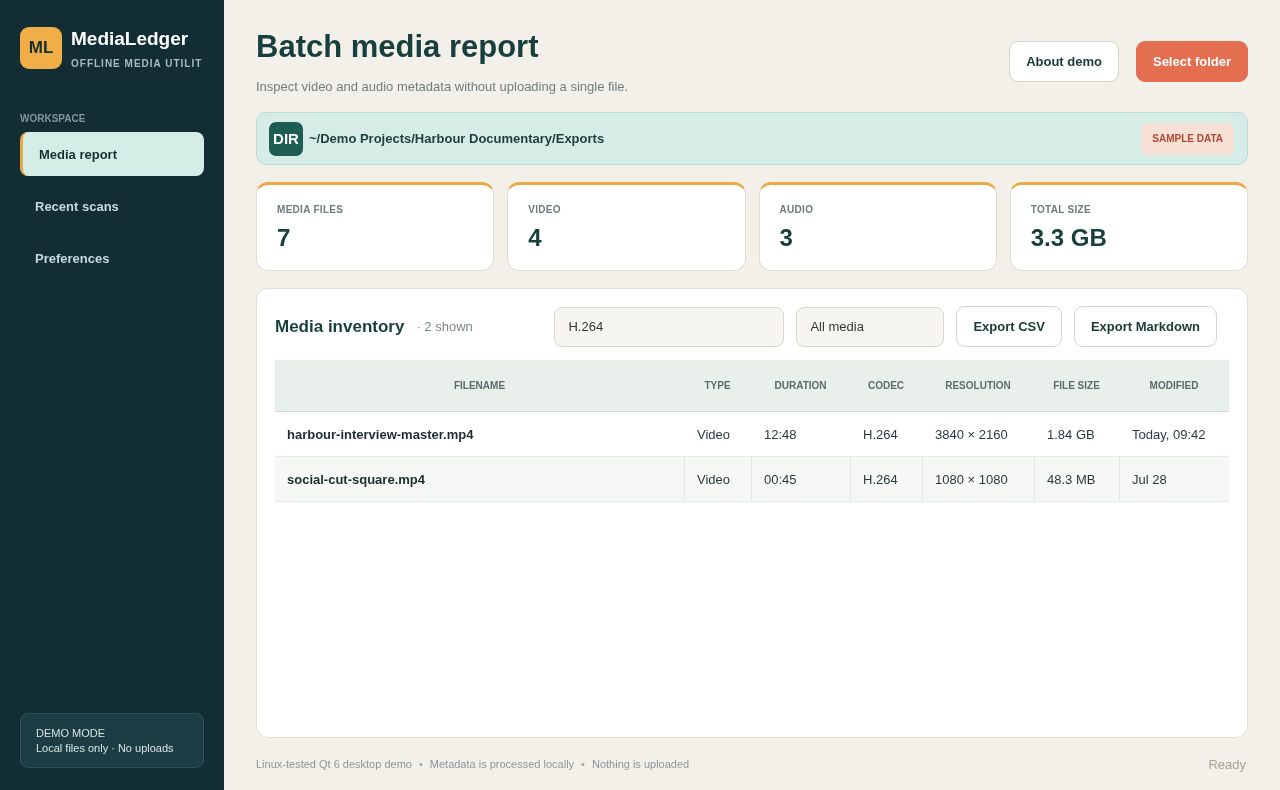 The height and width of the screenshot is (790, 1280). Describe the element at coordinates (717, 386) in the screenshot. I see `column-header: TYPE` at that location.